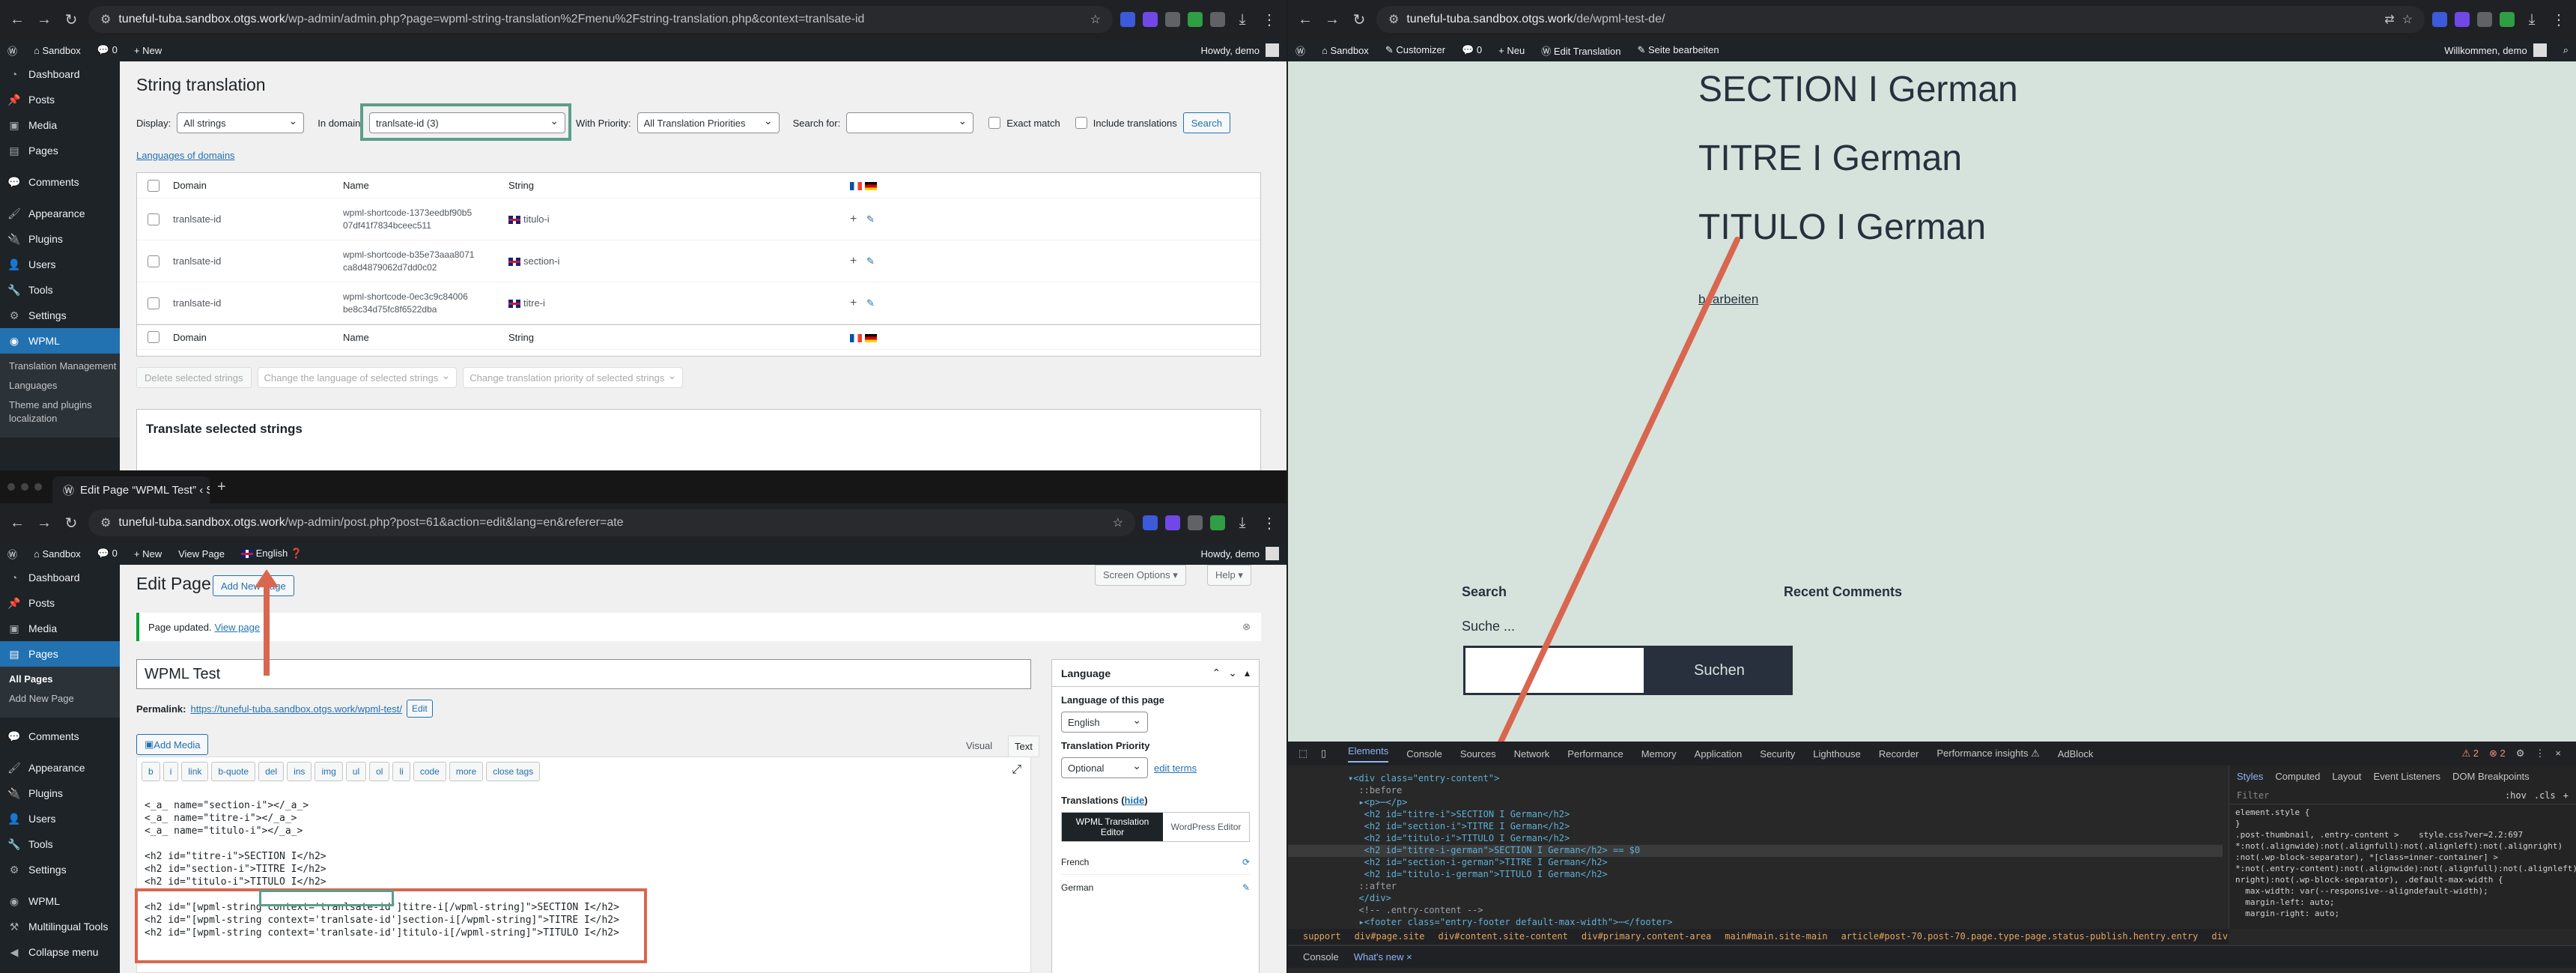 Image resolution: width=2576 pixels, height=973 pixels. What do you see at coordinates (583, 674) in the screenshot?
I see `post-title-input: WPML Test` at bounding box center [583, 674].